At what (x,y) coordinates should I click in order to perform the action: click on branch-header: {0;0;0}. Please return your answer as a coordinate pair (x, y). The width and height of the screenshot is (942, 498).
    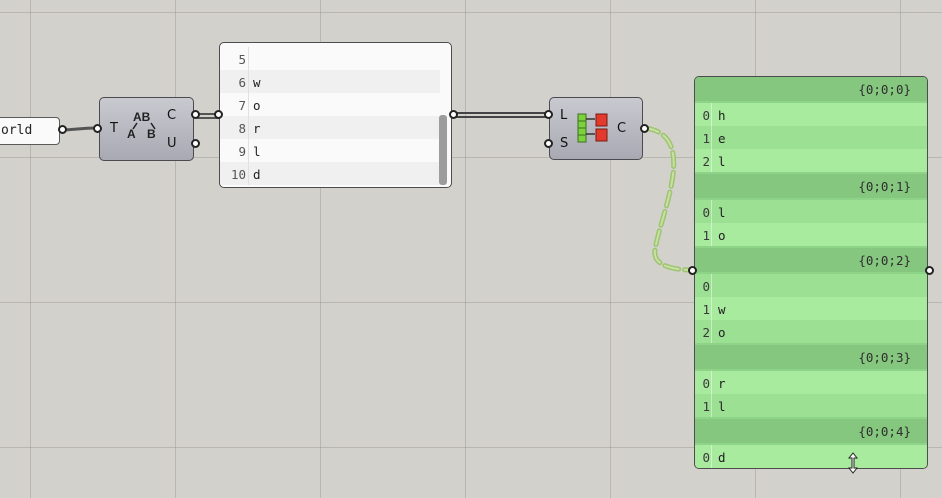
    Looking at the image, I should click on (811, 89).